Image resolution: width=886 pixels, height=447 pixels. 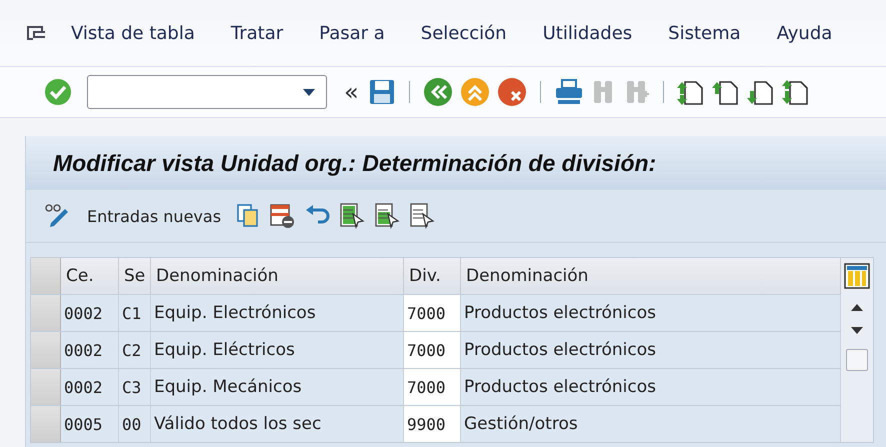 I want to click on column-settings-icon, so click(x=857, y=276).